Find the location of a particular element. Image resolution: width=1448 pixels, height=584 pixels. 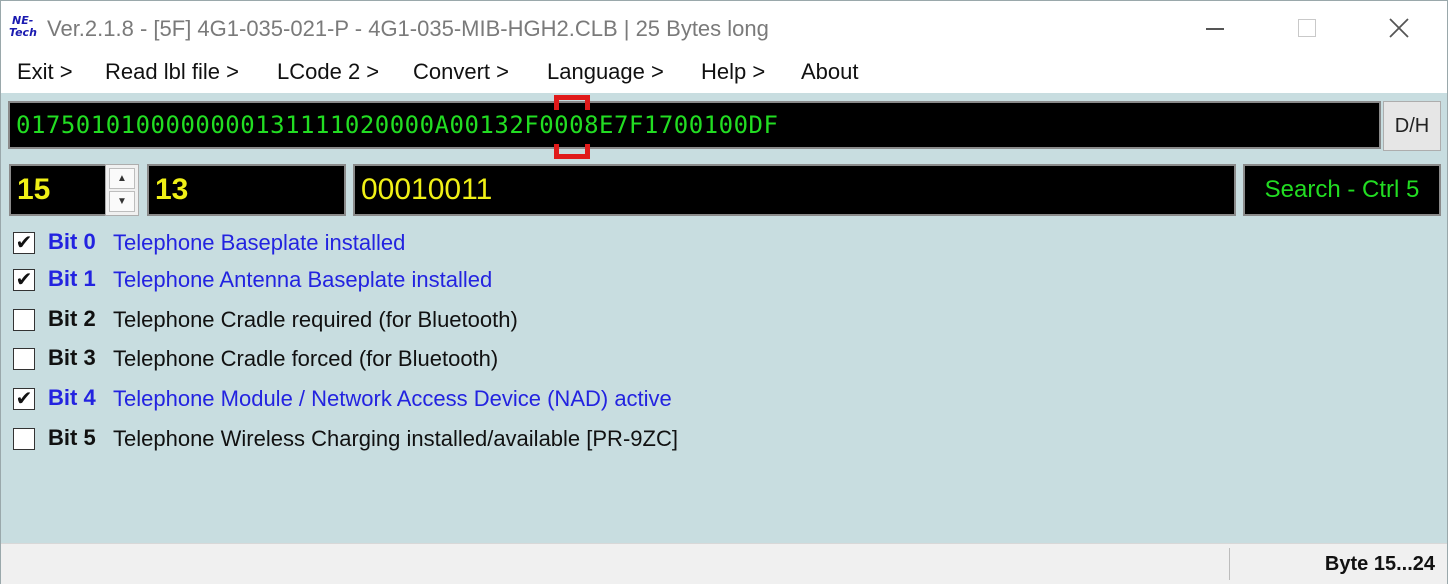

byte-cursor-marker-left is located at coordinates (556, 149).